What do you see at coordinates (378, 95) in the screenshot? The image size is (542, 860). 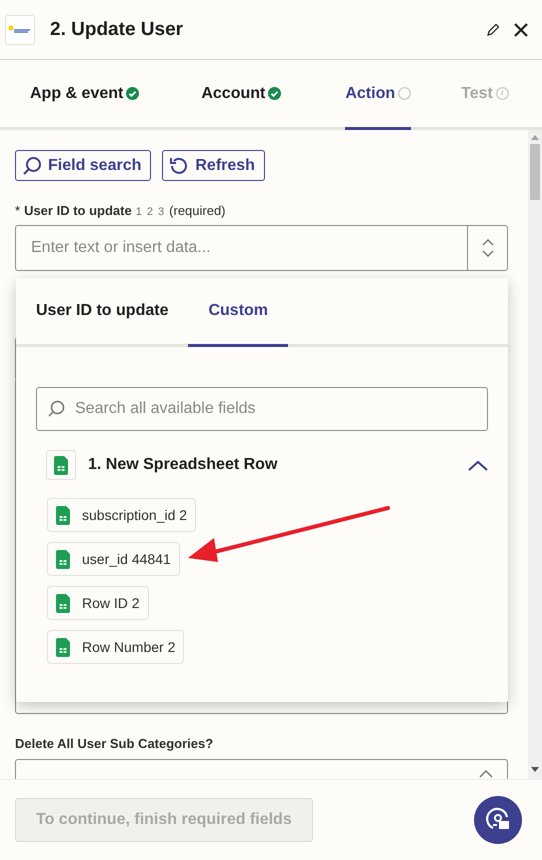 I see `step-tab: Action` at bounding box center [378, 95].